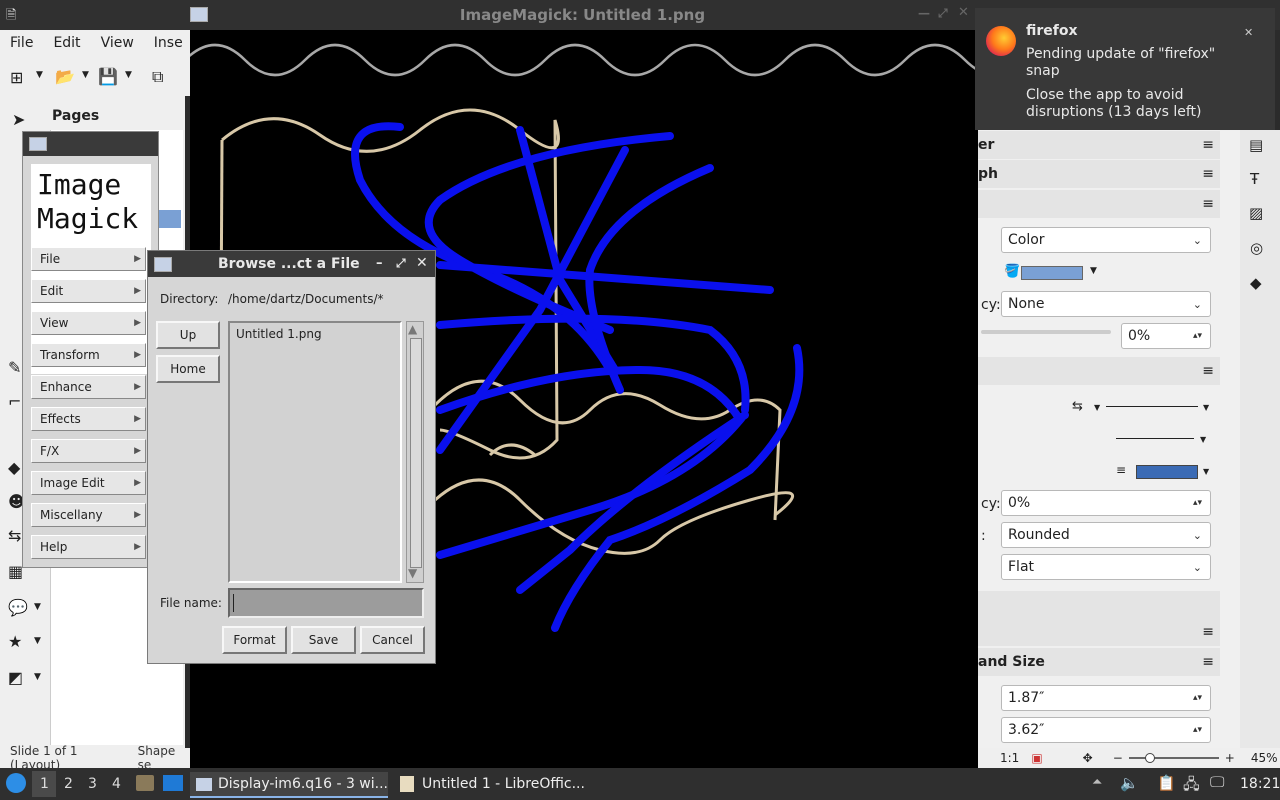 The width and height of the screenshot is (1280, 800). Describe the element at coordinates (88, 419) in the screenshot. I see `command-effects-button: Effects ▶` at that location.